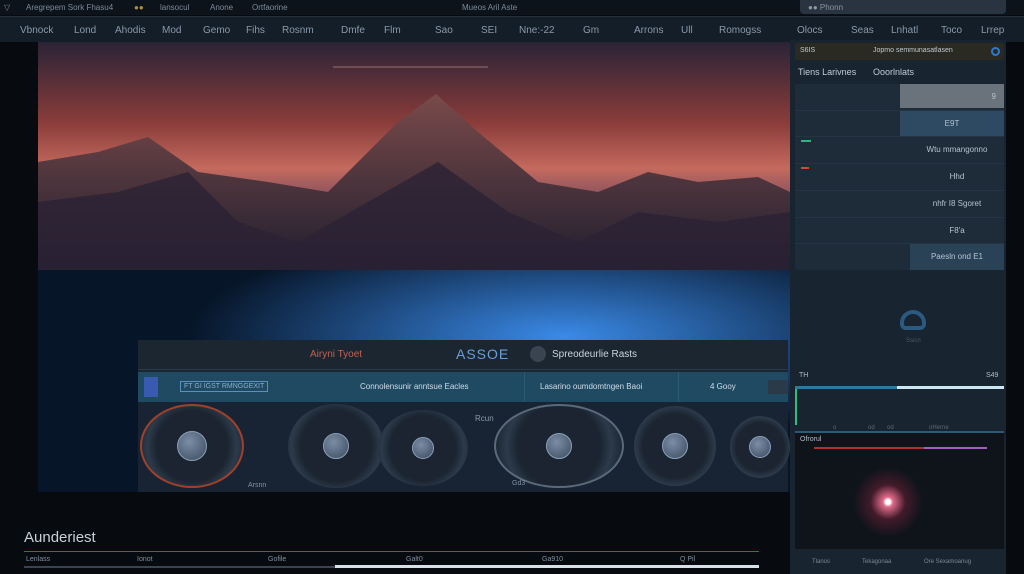 Image resolution: width=1024 pixels, height=574 pixels. What do you see at coordinates (827, 72) in the screenshot?
I see `tab-lanes: Tiens Larivnes` at bounding box center [827, 72].